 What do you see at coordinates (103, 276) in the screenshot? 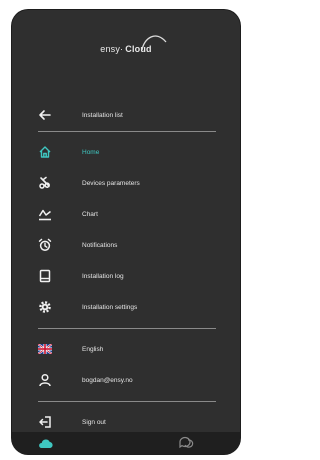
I see `menu-item-label: Installation log` at bounding box center [103, 276].